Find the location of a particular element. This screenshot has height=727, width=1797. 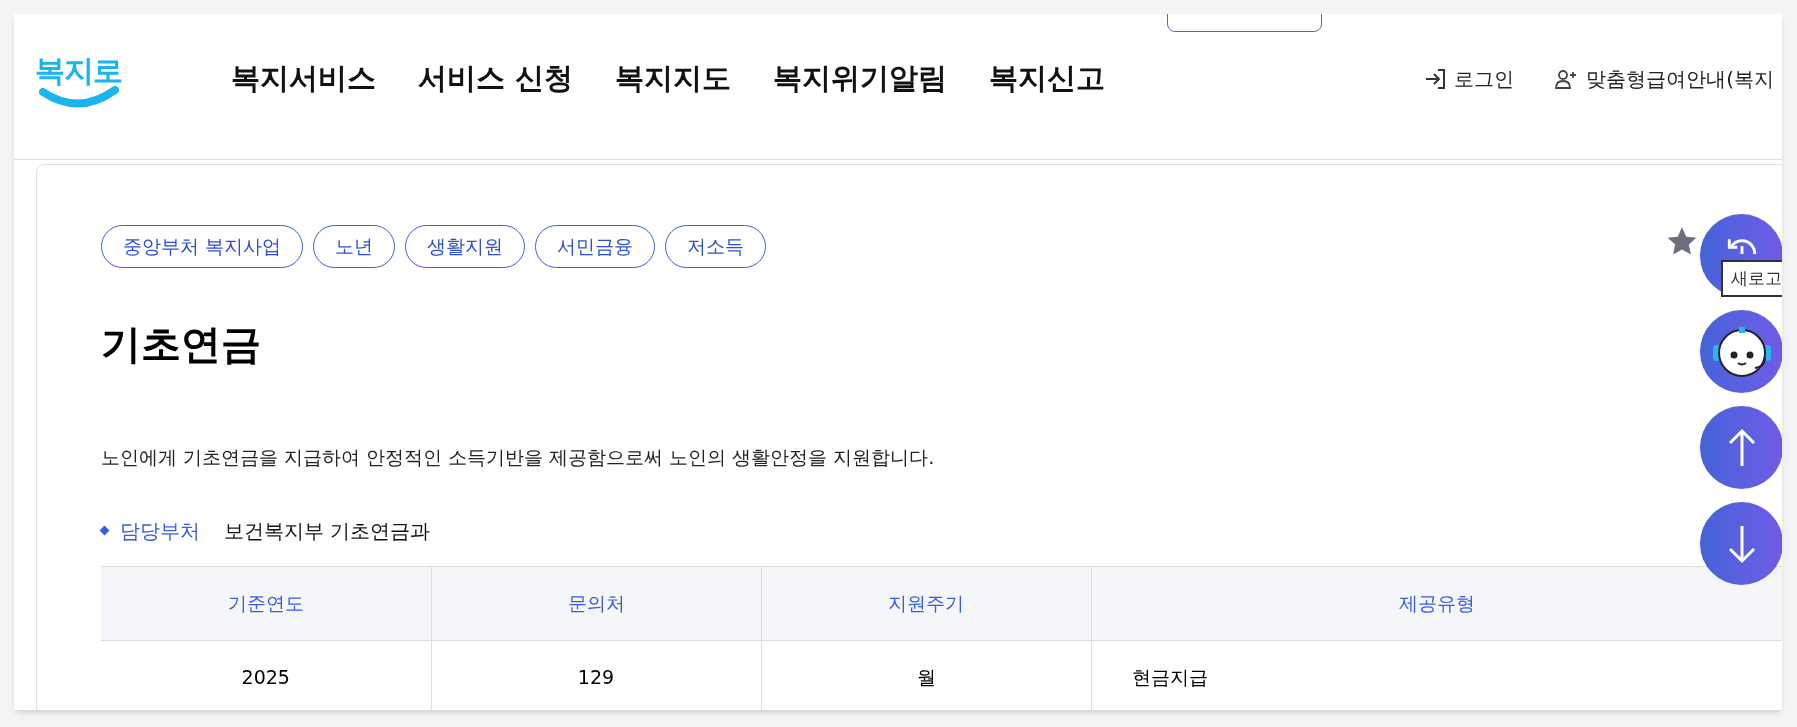

column-header: 문의처 is located at coordinates (596, 603).